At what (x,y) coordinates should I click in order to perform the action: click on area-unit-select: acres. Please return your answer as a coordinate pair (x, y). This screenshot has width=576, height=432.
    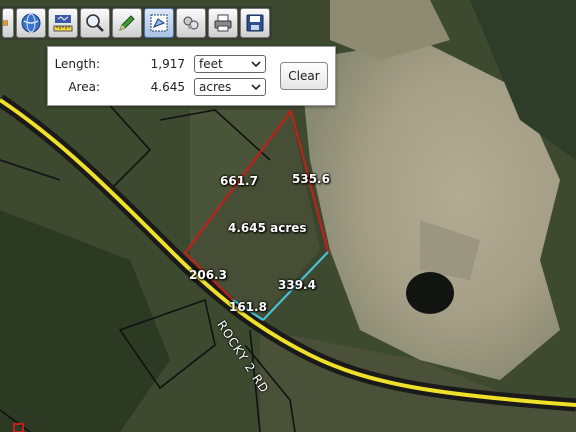
    Looking at the image, I should click on (230, 87).